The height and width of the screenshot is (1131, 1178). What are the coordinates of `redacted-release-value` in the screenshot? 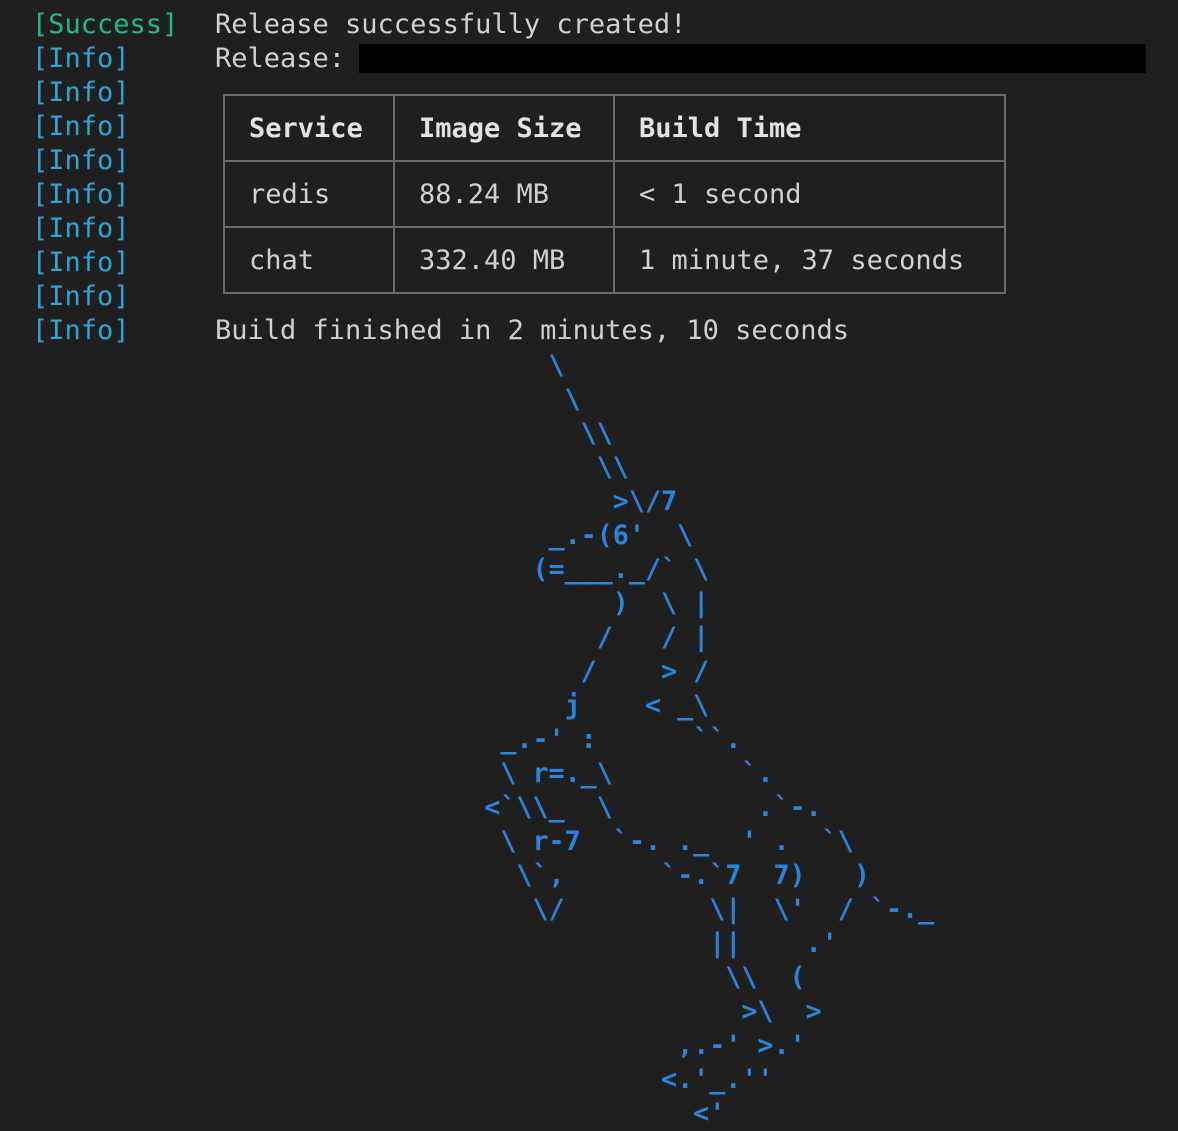 It's located at (752, 58).